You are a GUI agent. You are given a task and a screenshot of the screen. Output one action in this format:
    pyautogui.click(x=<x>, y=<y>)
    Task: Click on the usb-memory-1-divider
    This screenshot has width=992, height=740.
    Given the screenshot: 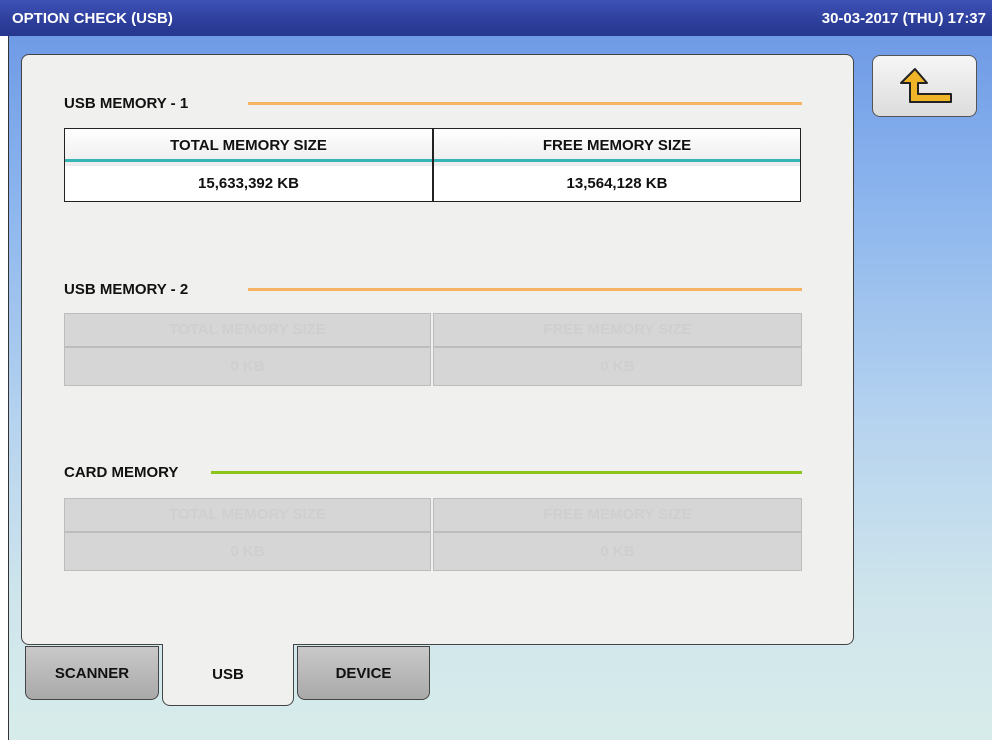 What is the action you would take?
    pyautogui.click(x=525, y=103)
    